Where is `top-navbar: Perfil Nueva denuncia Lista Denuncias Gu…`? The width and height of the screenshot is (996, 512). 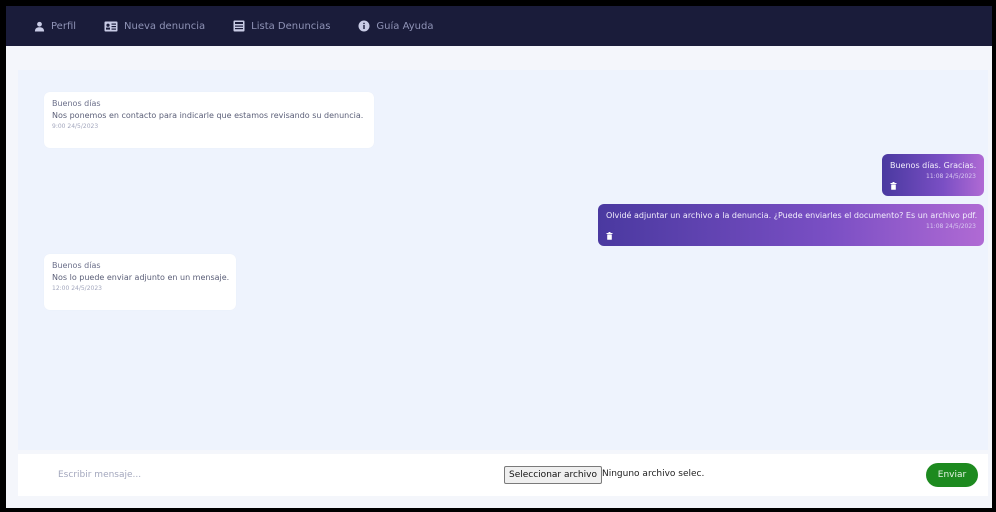
top-navbar: Perfil Nueva denuncia Lista Denuncias Gu… is located at coordinates (499, 26).